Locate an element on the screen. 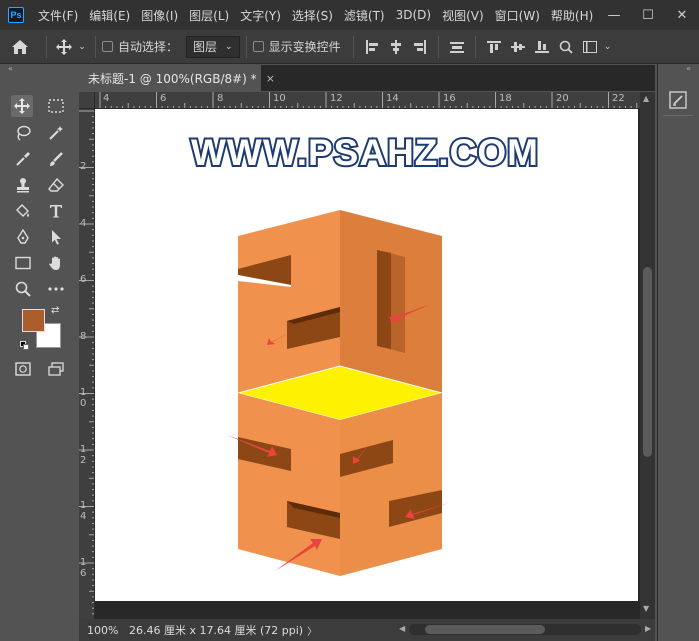 The width and height of the screenshot is (699, 641). minimize-button: — is located at coordinates (614, 15).